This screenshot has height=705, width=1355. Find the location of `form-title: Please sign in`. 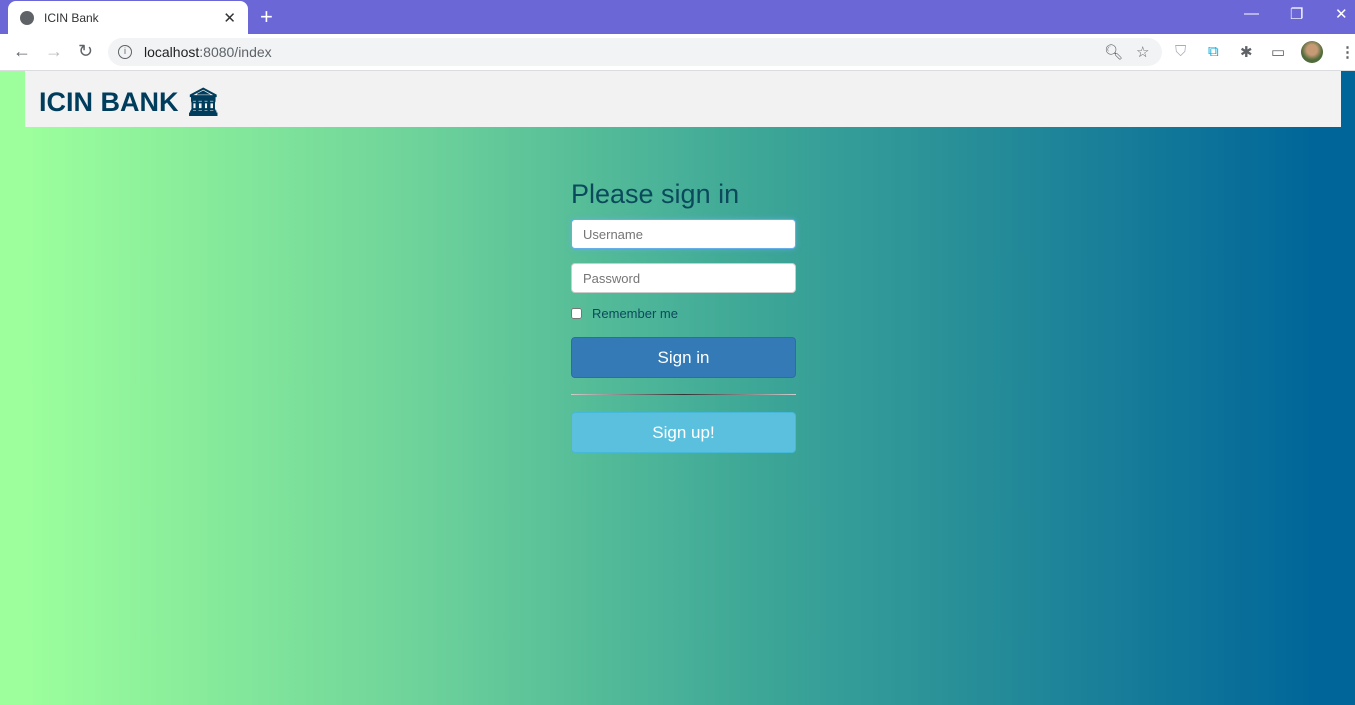

form-title: Please sign in is located at coordinates (655, 194).